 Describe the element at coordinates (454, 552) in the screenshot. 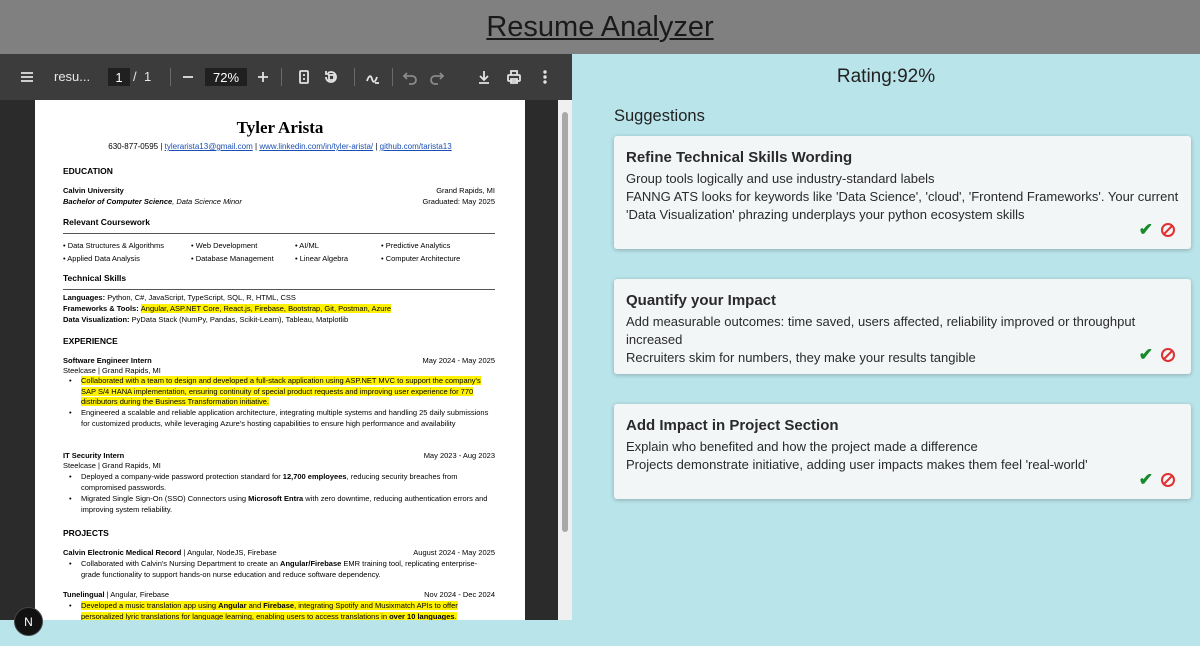

I see `project-dates: August 2024 - May 2025` at that location.